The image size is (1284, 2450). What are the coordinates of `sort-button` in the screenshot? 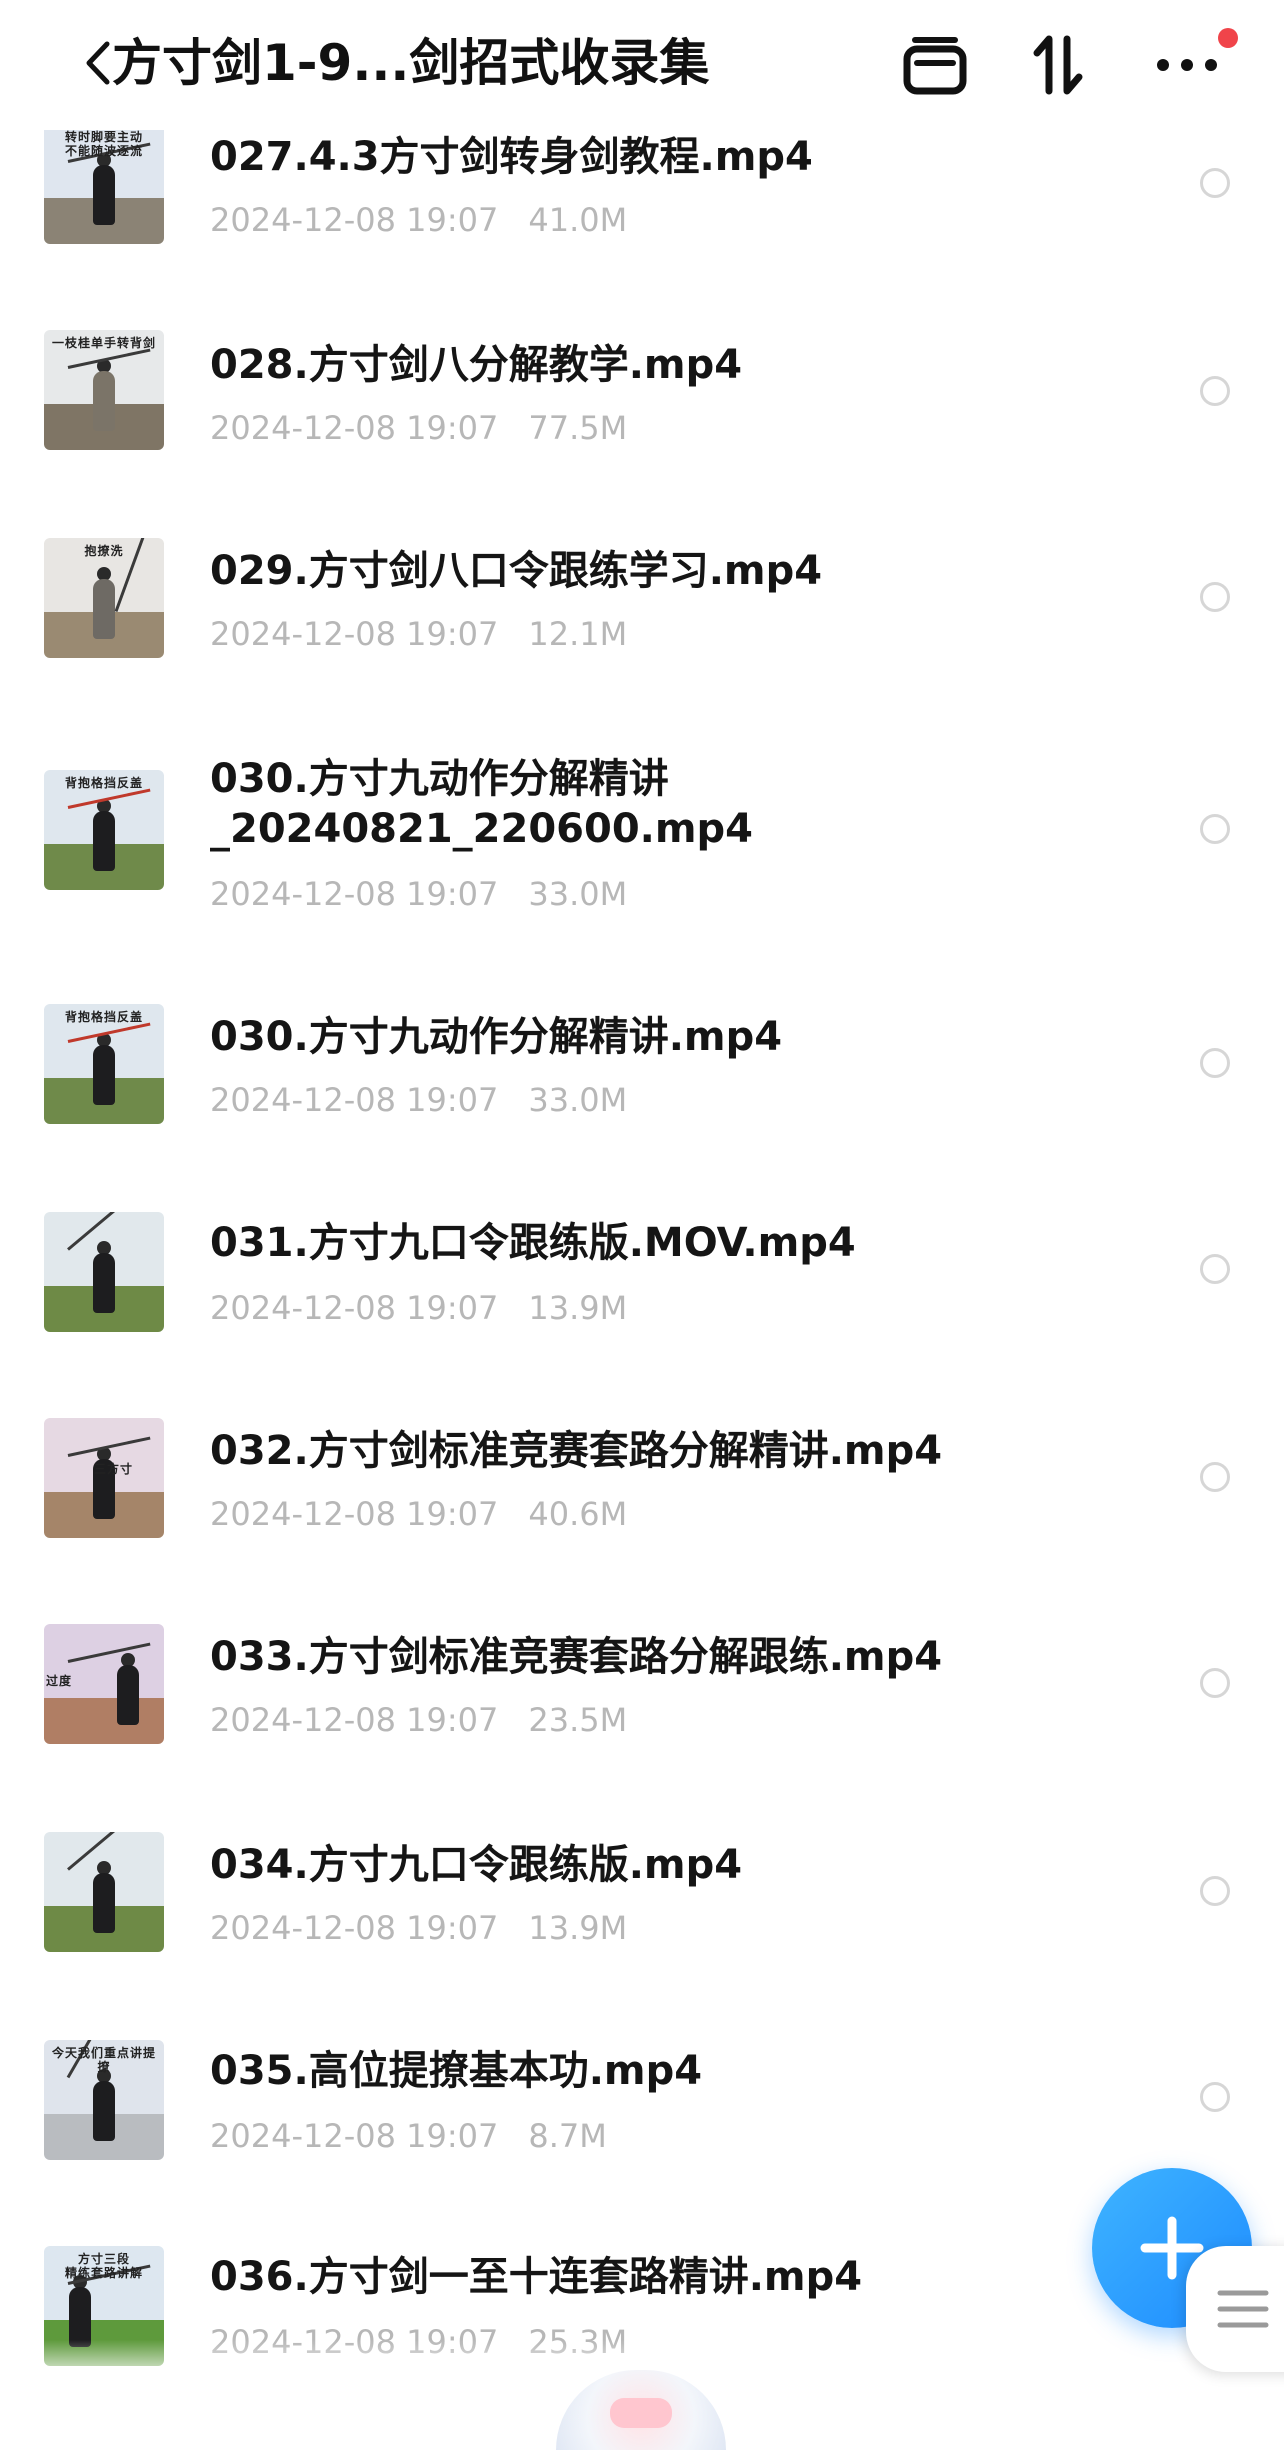 It's located at (1059, 65).